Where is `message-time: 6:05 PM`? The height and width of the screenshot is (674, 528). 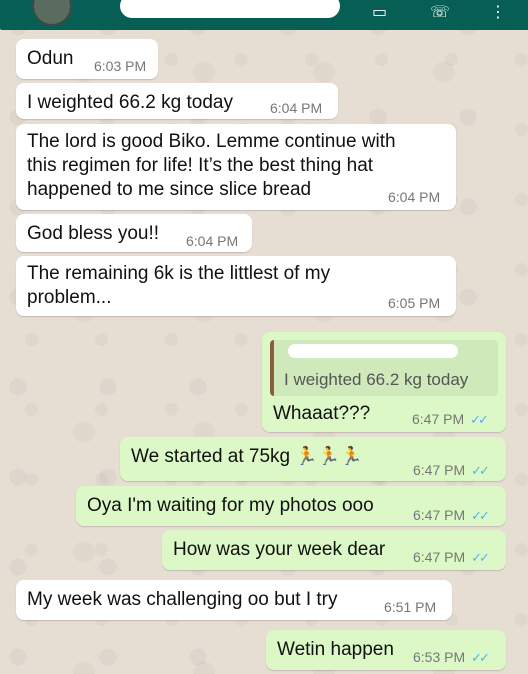
message-time: 6:05 PM is located at coordinates (414, 303).